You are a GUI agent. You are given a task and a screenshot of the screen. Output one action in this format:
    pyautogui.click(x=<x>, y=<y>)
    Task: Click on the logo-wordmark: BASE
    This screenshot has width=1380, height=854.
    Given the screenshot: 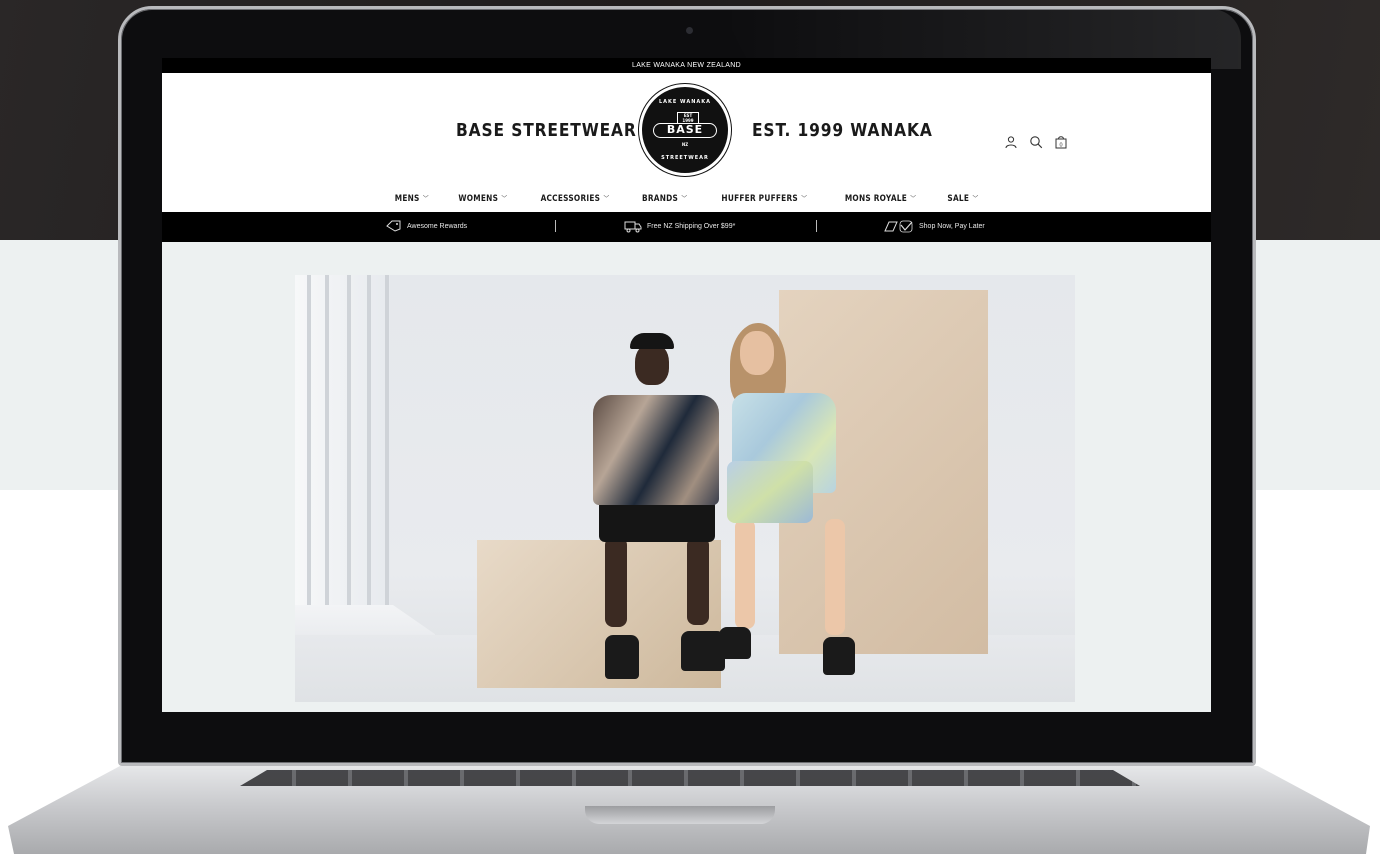 What is the action you would take?
    pyautogui.click(x=685, y=130)
    